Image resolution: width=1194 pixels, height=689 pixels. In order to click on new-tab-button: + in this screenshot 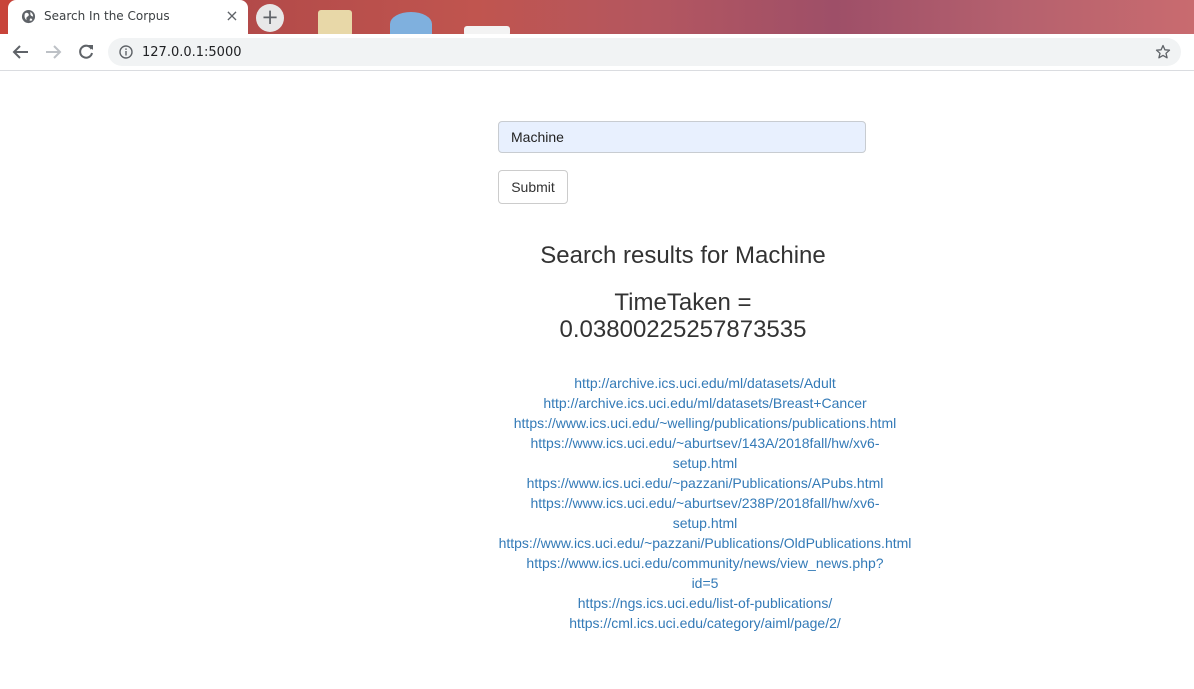, I will do `click(270, 18)`.